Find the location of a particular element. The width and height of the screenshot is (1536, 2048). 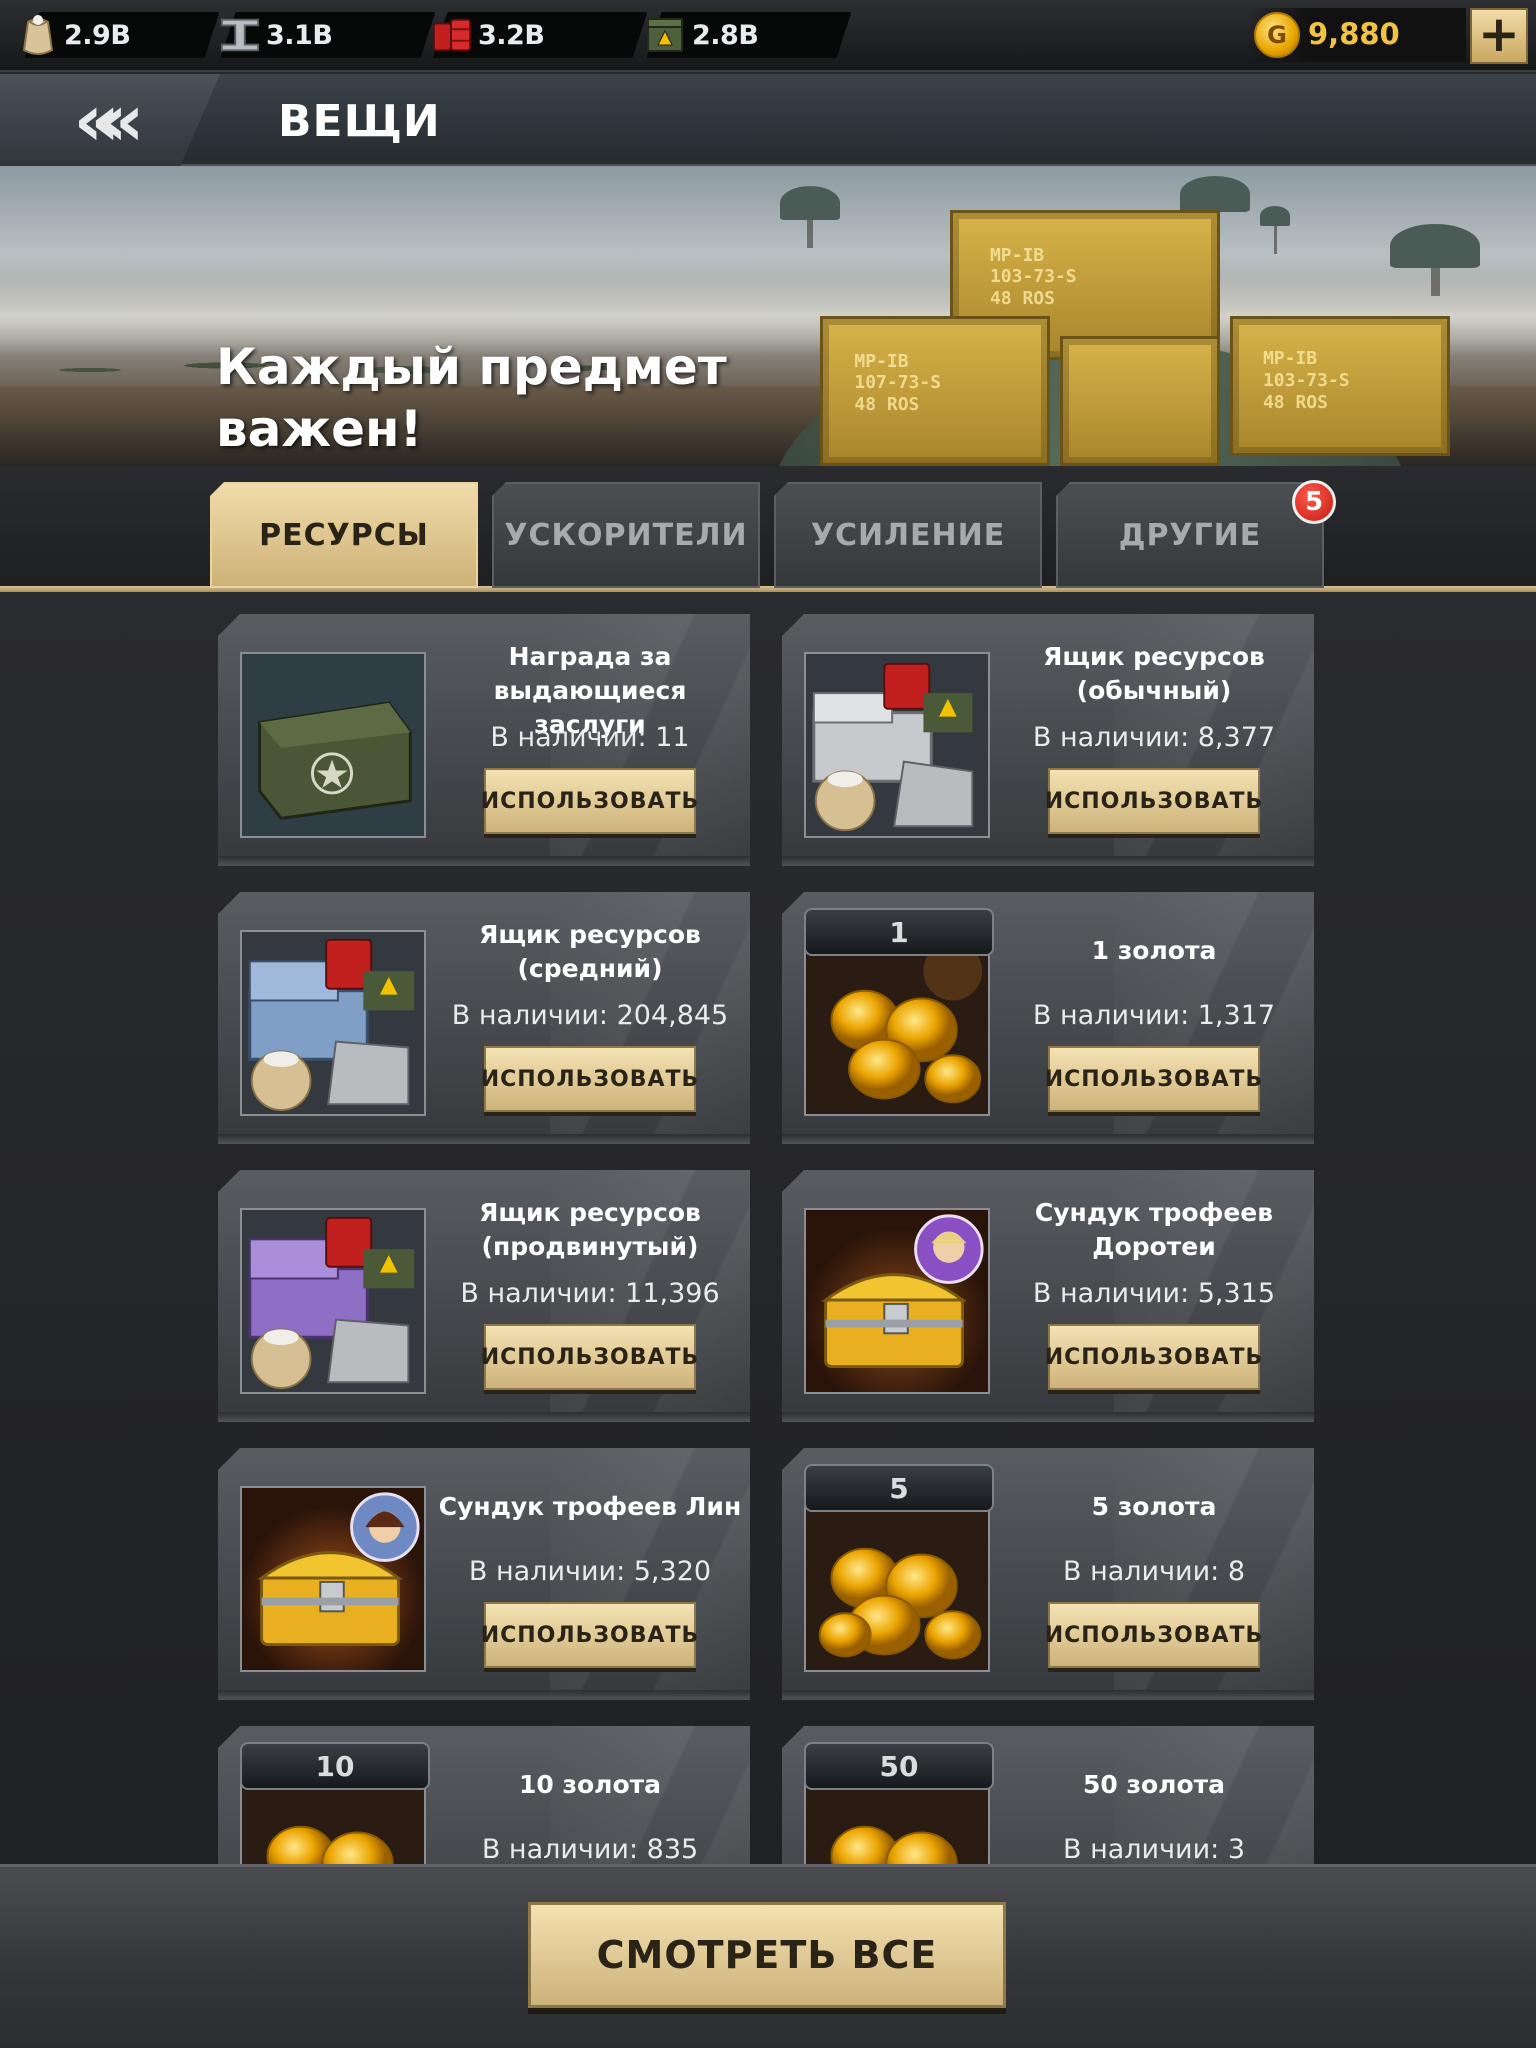

tab-boosts: УСИЛЕНИЕ is located at coordinates (908, 535).